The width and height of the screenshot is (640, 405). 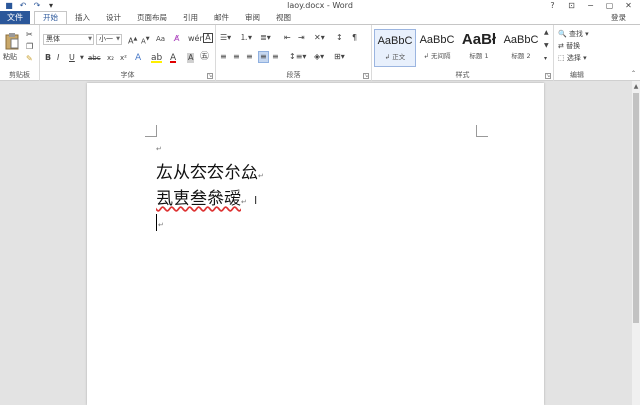 What do you see at coordinates (94, 58) in the screenshot?
I see `strikethrough-button: abc` at bounding box center [94, 58].